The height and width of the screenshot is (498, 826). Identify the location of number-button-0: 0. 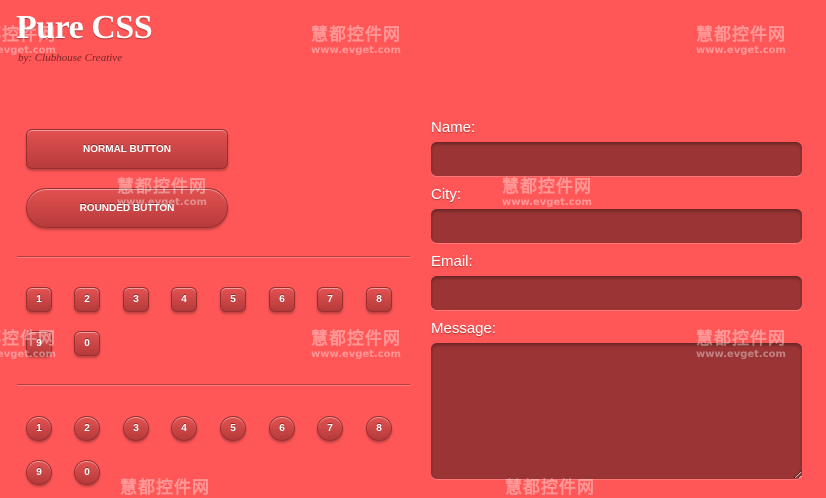
(87, 343).